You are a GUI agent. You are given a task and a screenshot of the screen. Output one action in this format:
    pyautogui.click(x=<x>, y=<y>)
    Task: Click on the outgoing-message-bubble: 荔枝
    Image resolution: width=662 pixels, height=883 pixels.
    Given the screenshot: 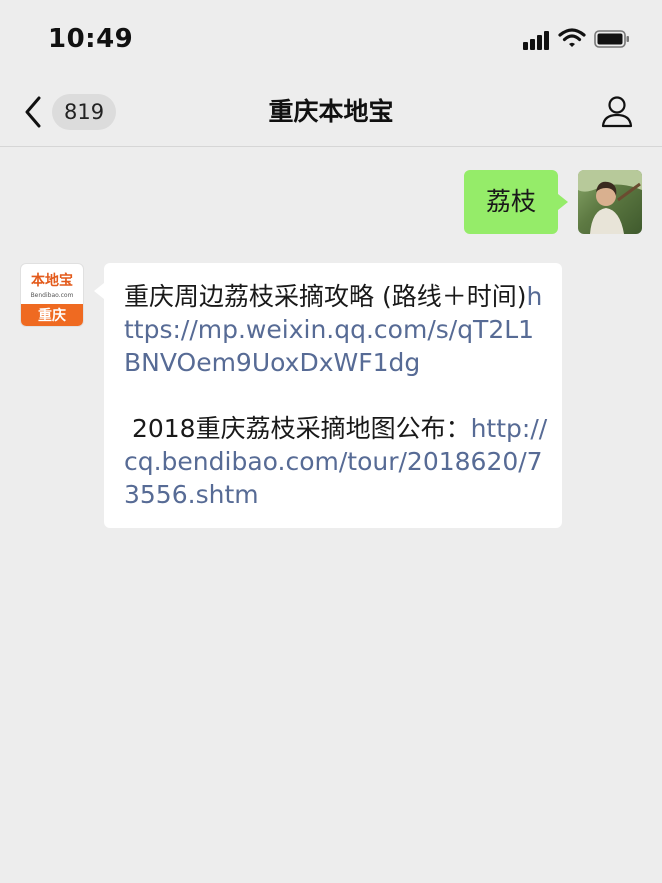 What is the action you would take?
    pyautogui.click(x=516, y=202)
    